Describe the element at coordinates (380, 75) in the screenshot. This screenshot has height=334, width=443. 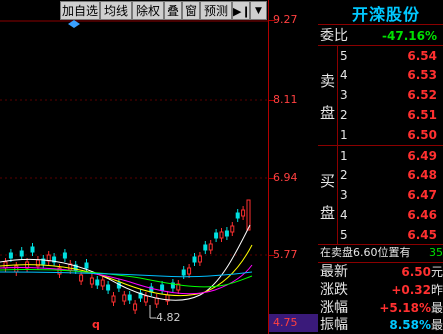
I see `sell-level-4: 4 6.53` at that location.